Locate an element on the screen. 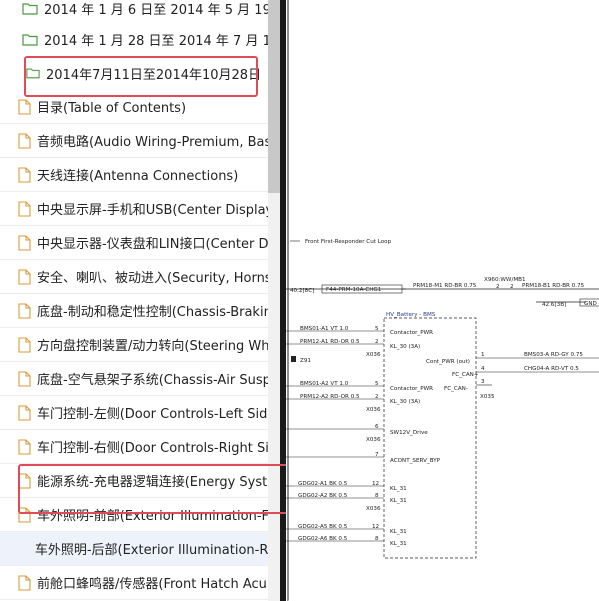 This screenshot has width=599, height=601. left-pin: 6 is located at coordinates (377, 427).